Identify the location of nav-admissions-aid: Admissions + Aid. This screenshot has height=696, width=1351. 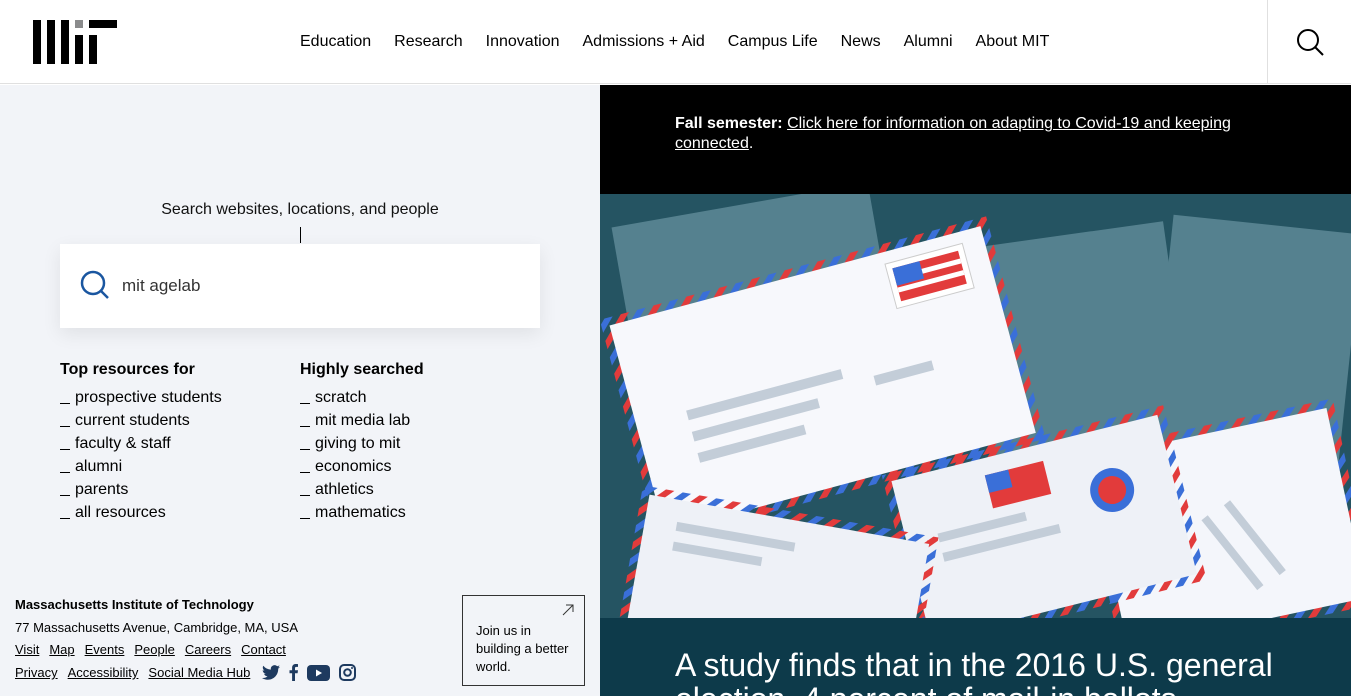
(644, 42).